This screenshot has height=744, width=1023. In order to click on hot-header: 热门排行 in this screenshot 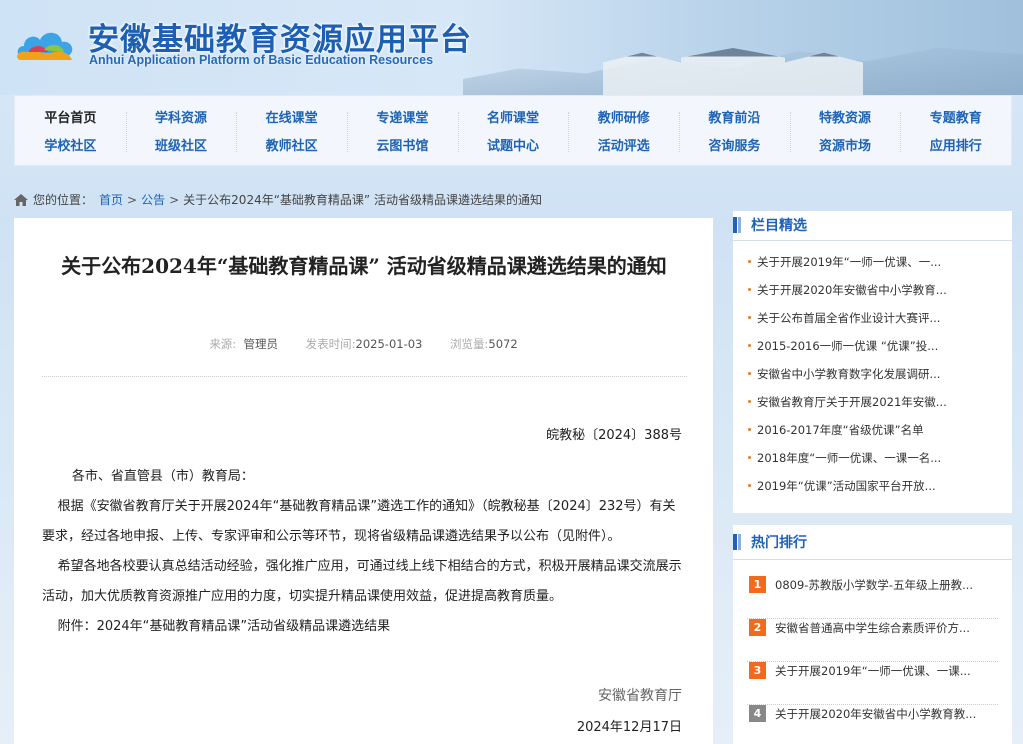, I will do `click(872, 542)`.